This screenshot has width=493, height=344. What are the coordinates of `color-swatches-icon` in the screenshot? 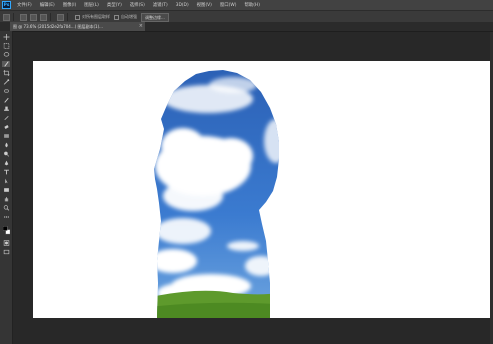 It's located at (6, 230).